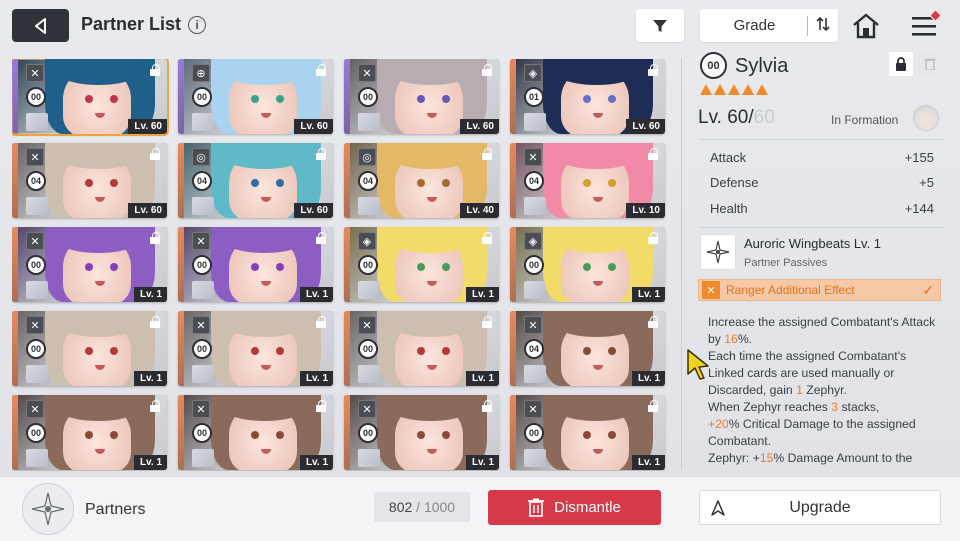 This screenshot has height=541, width=960. What do you see at coordinates (367, 241) in the screenshot?
I see `class-type-icon: ◈` at bounding box center [367, 241].